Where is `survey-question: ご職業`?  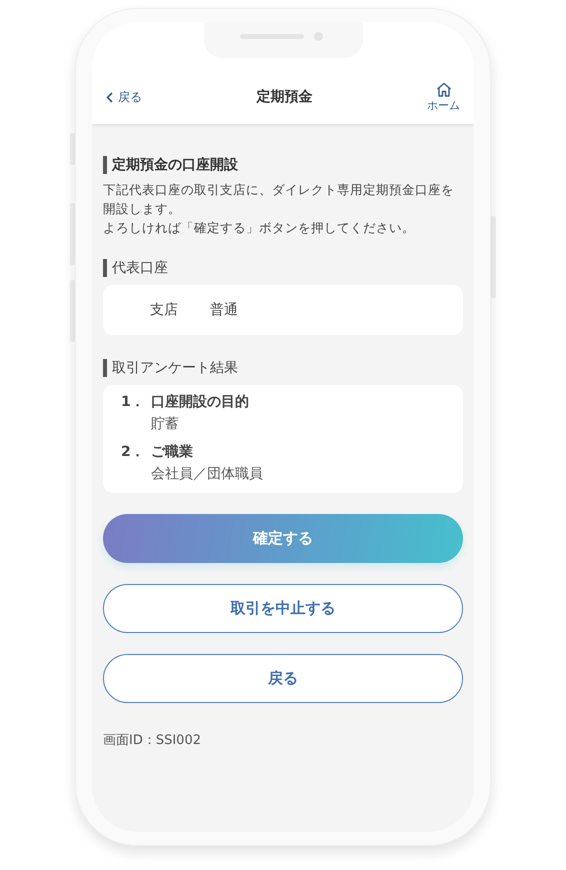 survey-question: ご職業 is located at coordinates (172, 452).